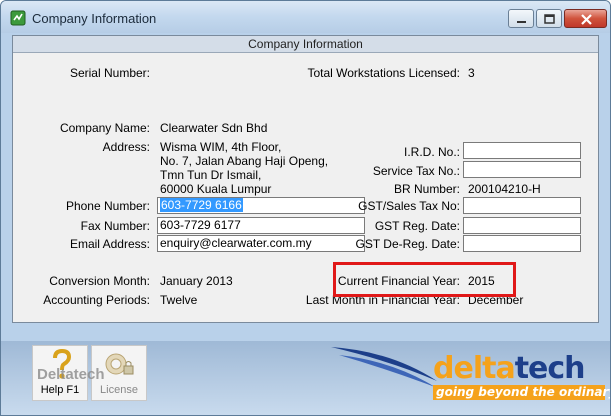 This screenshot has height=416, width=611. I want to click on total-workstations-label: Total Workstations Licensed:, so click(383, 73).